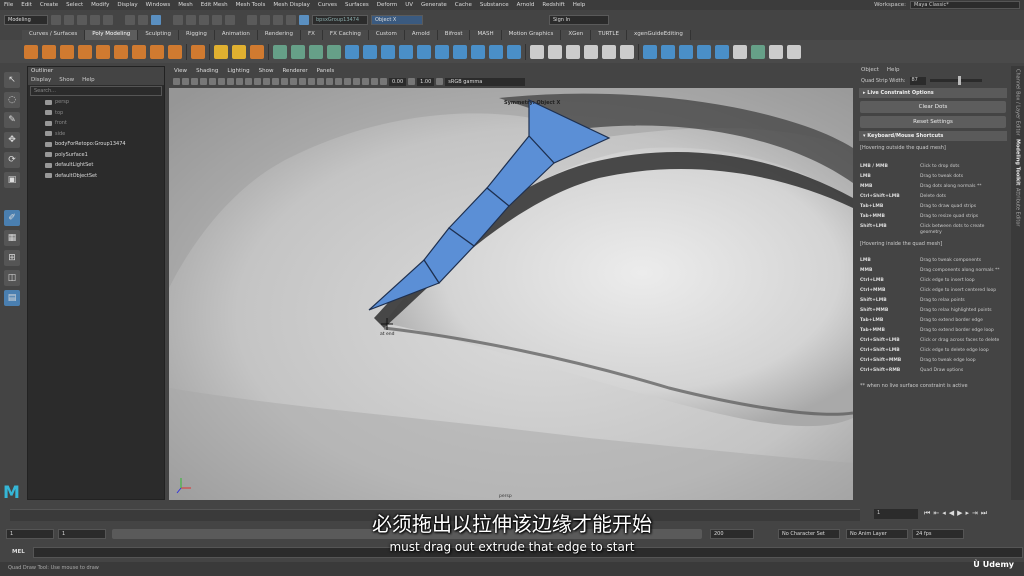  Describe the element at coordinates (221, 81) in the screenshot. I see `film-gate-icon` at that location.